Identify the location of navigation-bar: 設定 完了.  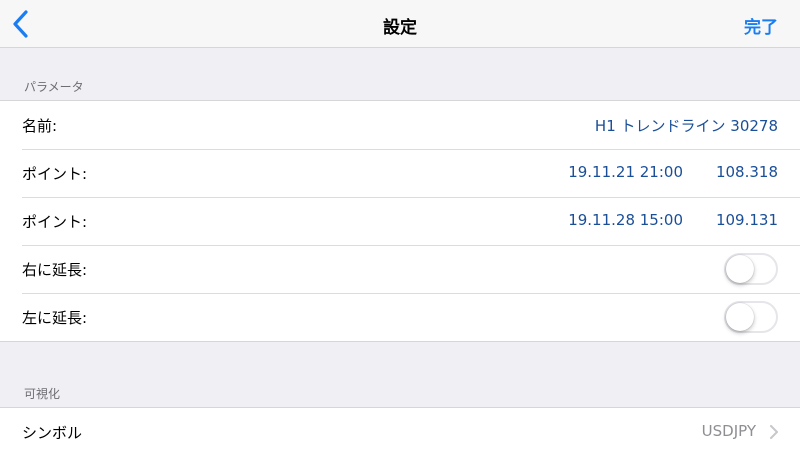
(400, 24).